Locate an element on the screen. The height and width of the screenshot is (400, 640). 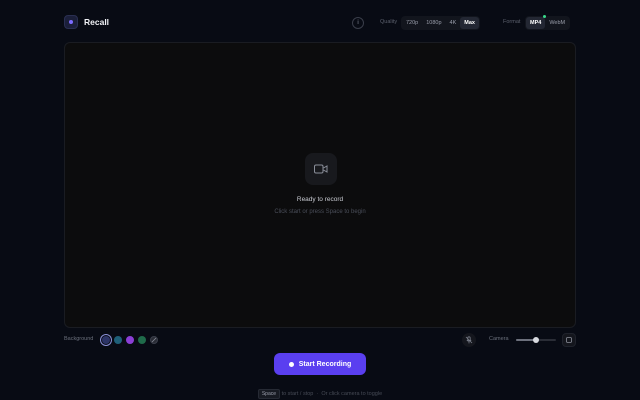
quality-option-4k: 4K is located at coordinates (453, 23).